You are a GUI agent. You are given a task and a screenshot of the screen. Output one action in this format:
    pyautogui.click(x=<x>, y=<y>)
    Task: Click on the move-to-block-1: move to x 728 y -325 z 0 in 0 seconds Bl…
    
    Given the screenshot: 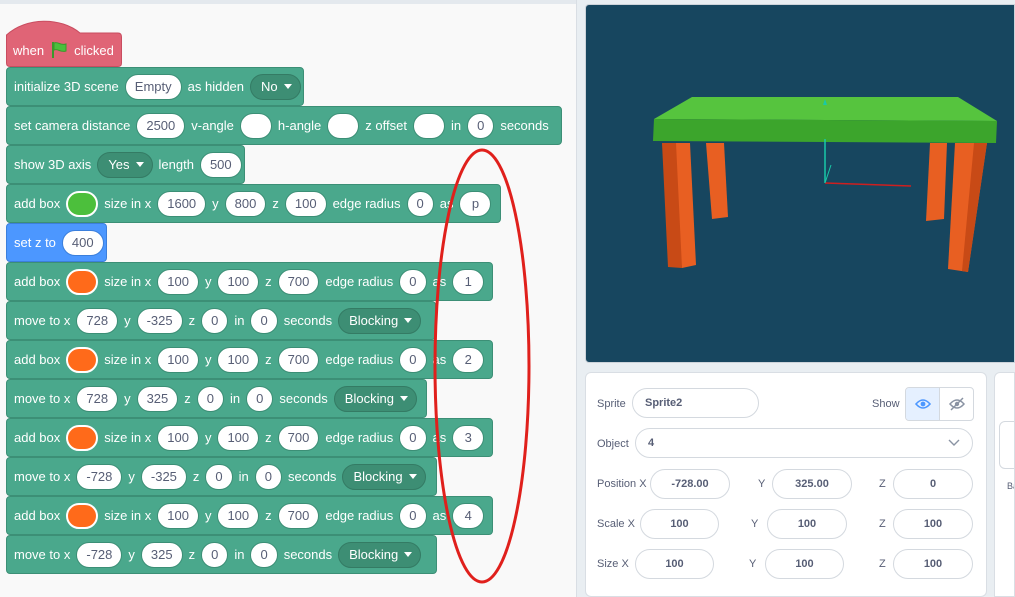 What is the action you would take?
    pyautogui.click(x=221, y=320)
    